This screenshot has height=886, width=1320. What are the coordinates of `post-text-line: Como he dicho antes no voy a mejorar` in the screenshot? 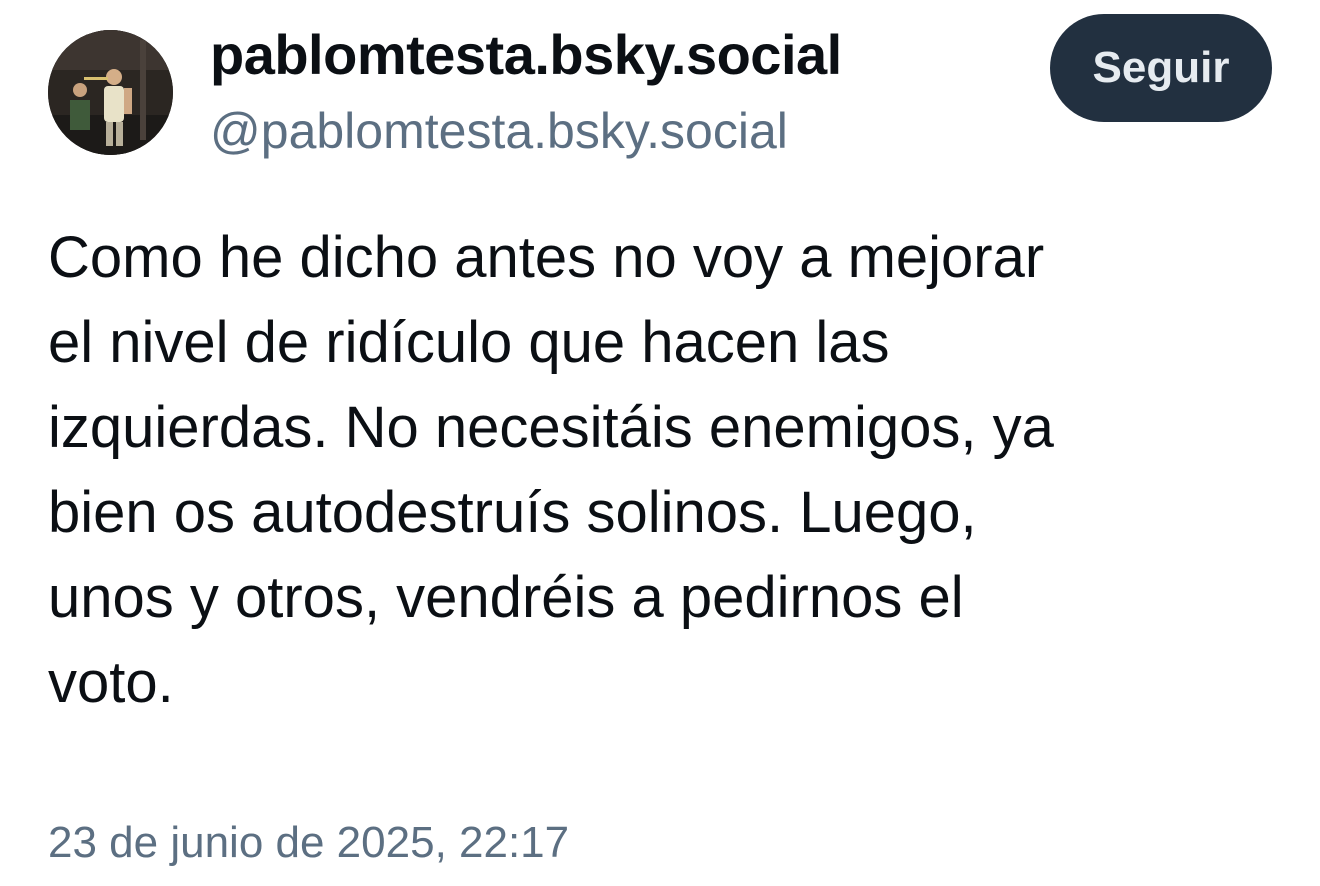 It's located at (546, 257).